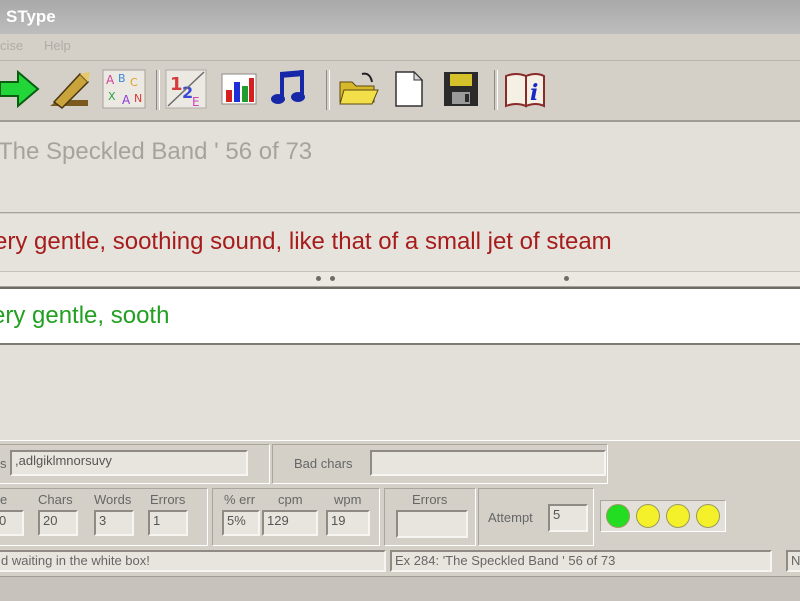  I want to click on wpm-label: wpm, so click(348, 499).